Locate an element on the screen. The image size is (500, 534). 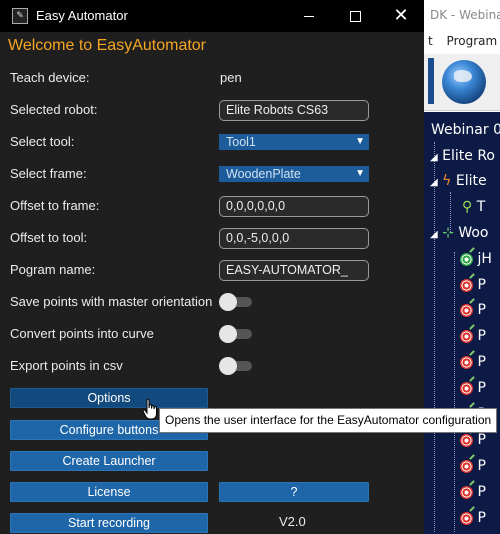
close-button: ✕ is located at coordinates (401, 16).